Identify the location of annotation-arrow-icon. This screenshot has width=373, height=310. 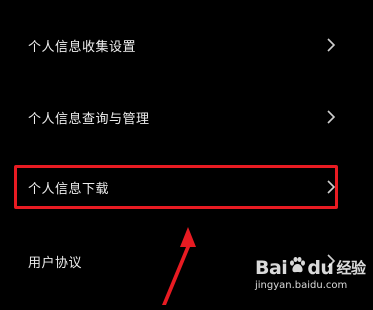
(180, 265).